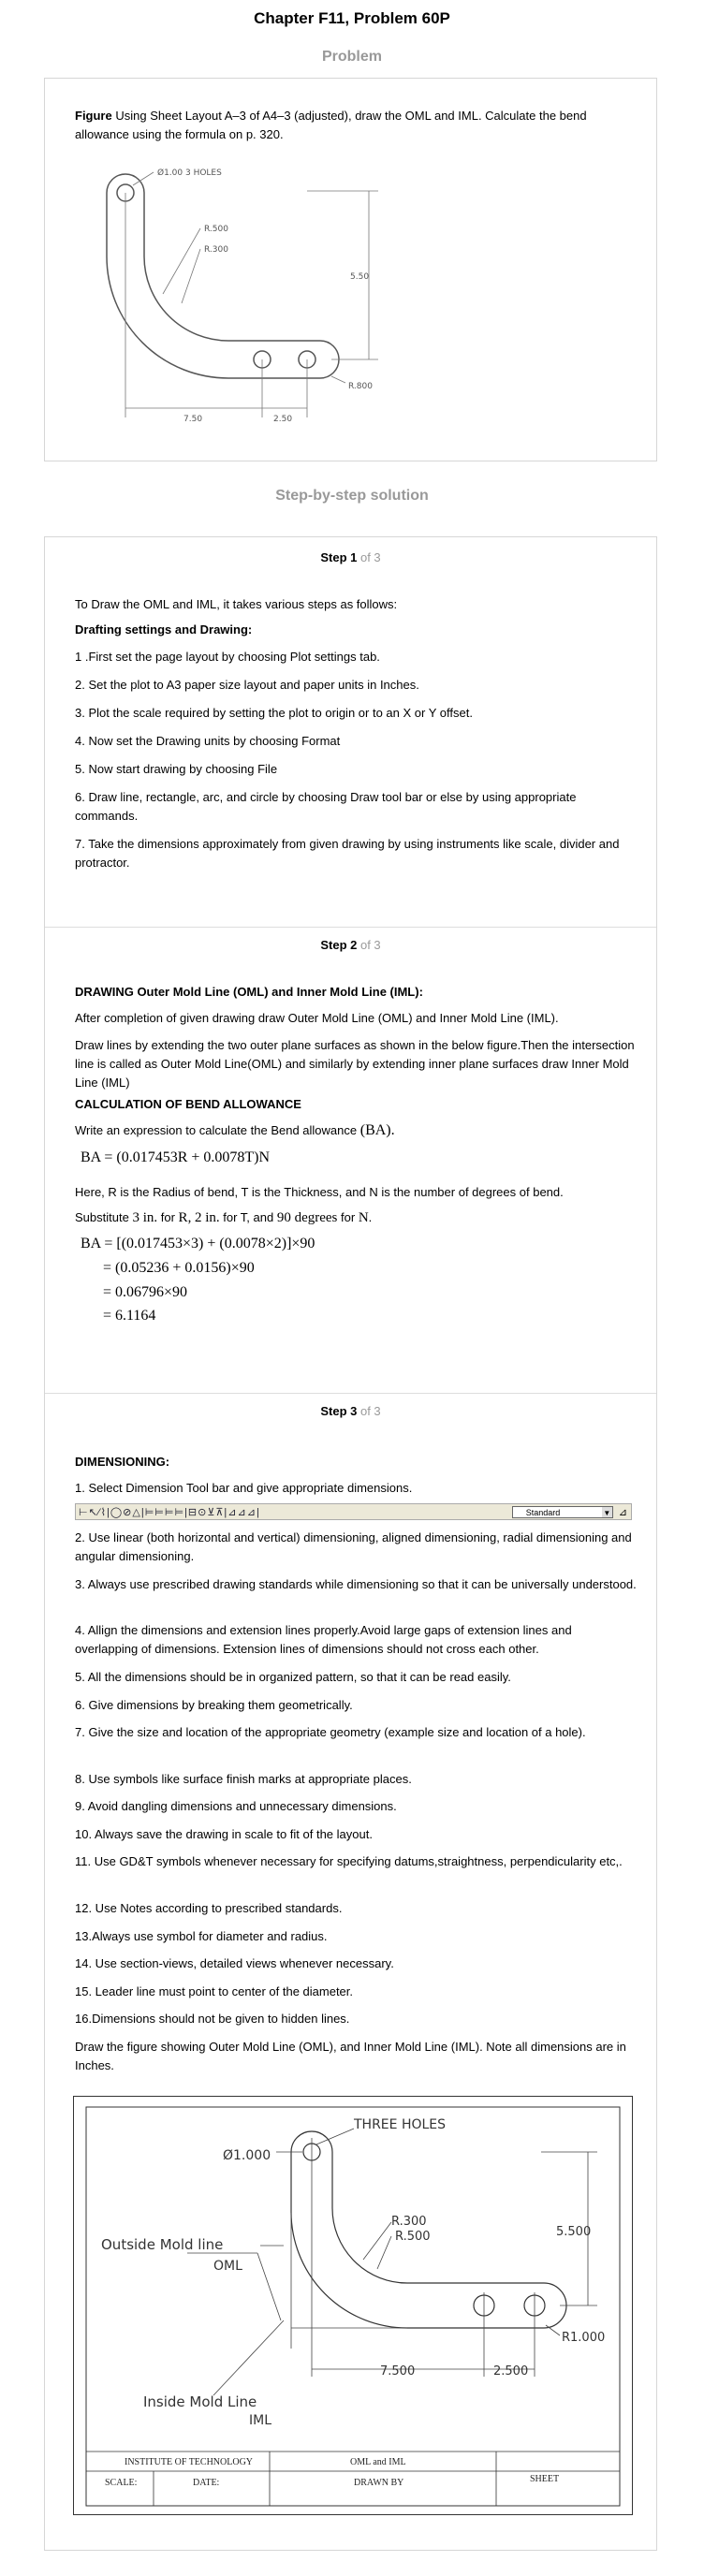  What do you see at coordinates (189, 173) in the screenshot?
I see `holes-label: Ø1.00 3 HOLES` at bounding box center [189, 173].